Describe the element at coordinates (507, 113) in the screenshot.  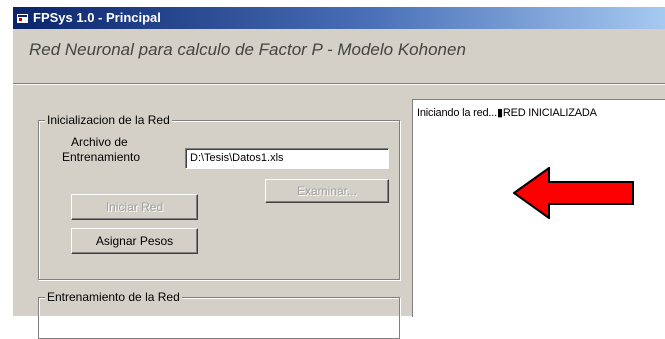
I see `log-output-text: Iniciando la red...▮RED INICIALIZADA` at that location.